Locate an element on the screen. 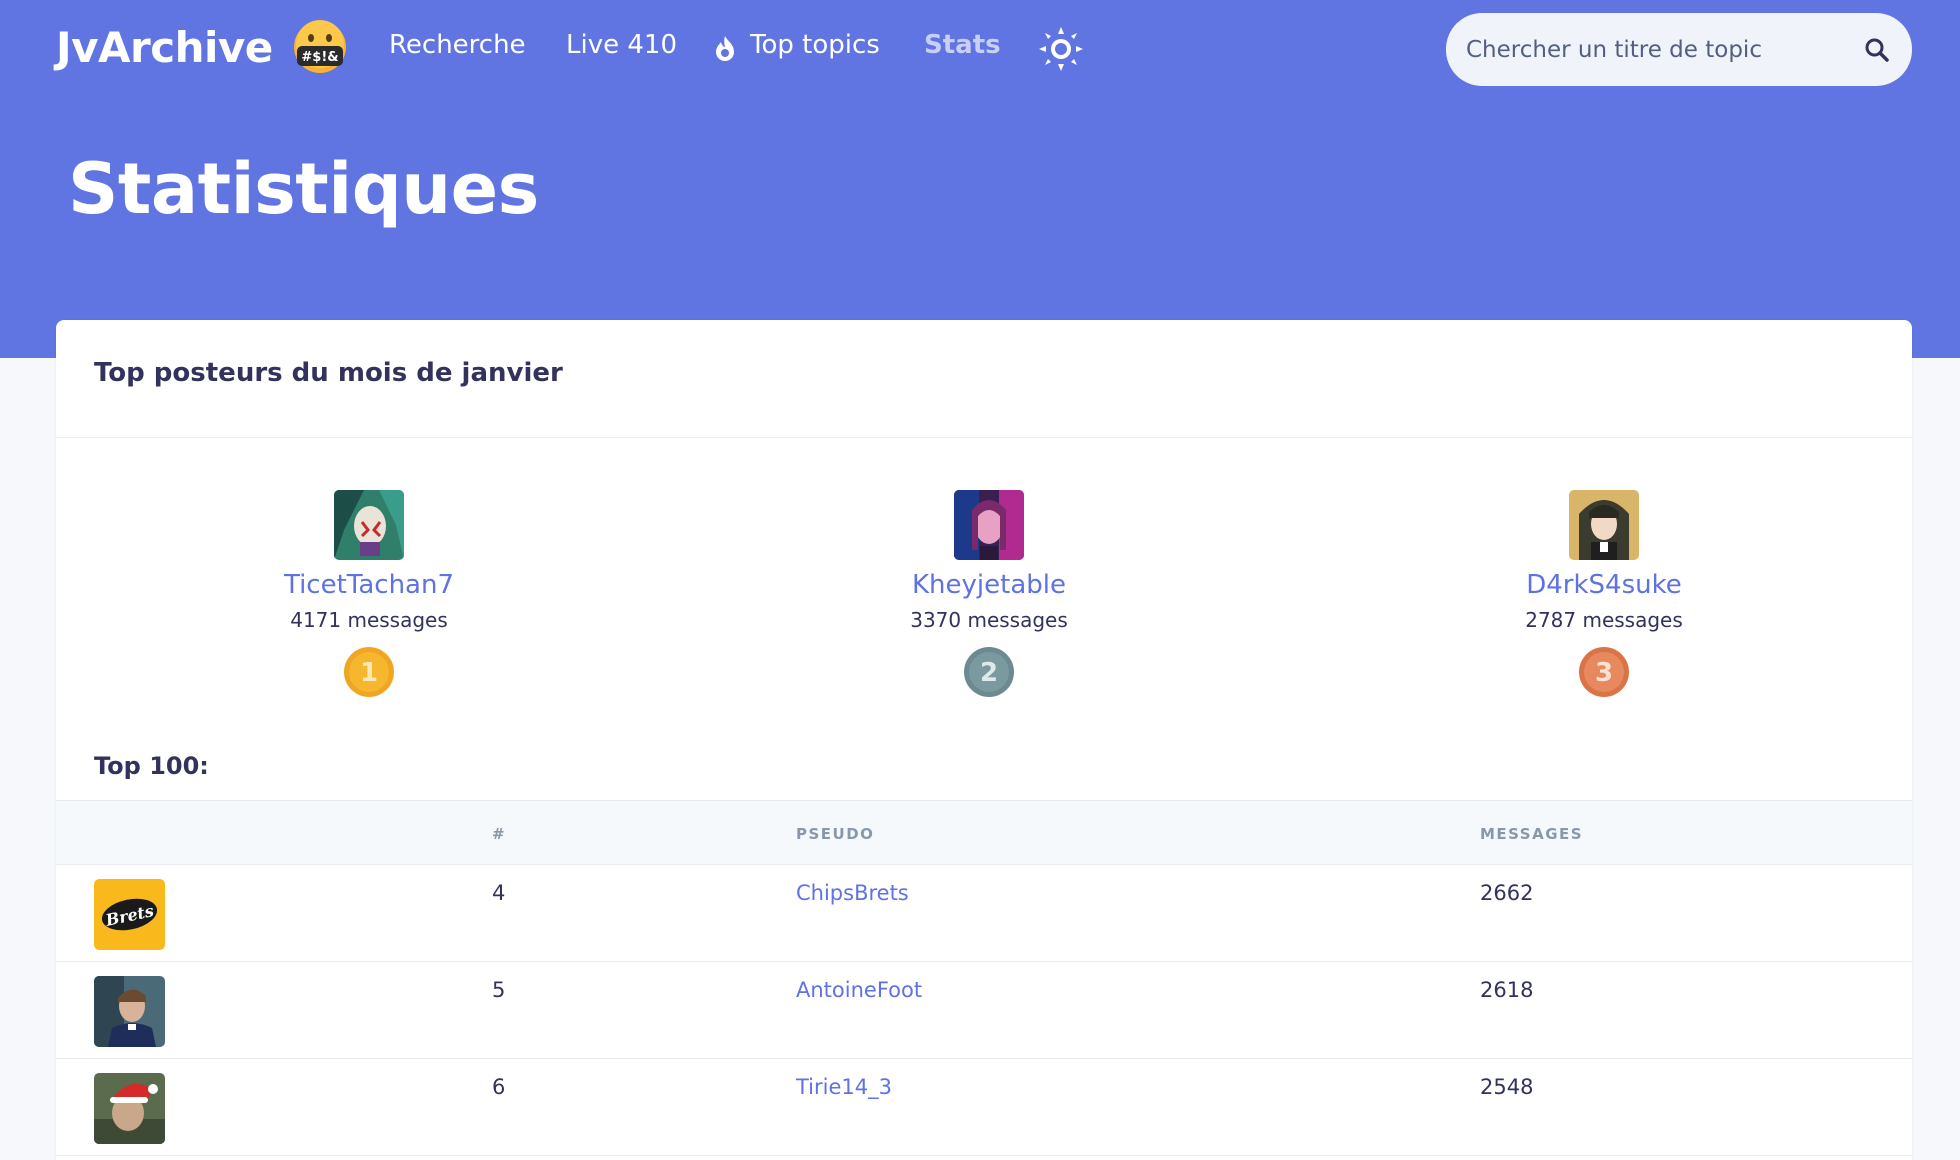  table-row: 6 Tirie14_3 2548 is located at coordinates (984, 1107).